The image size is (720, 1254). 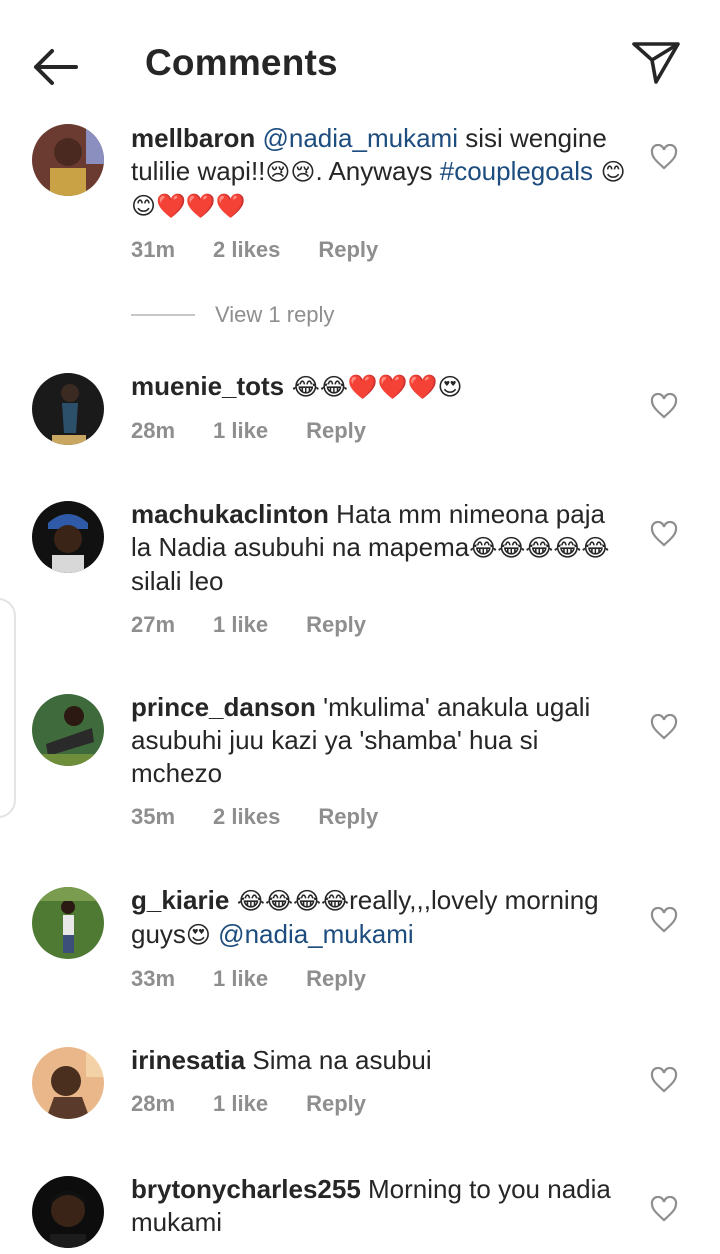 I want to click on comment-time: 27m, so click(x=153, y=624).